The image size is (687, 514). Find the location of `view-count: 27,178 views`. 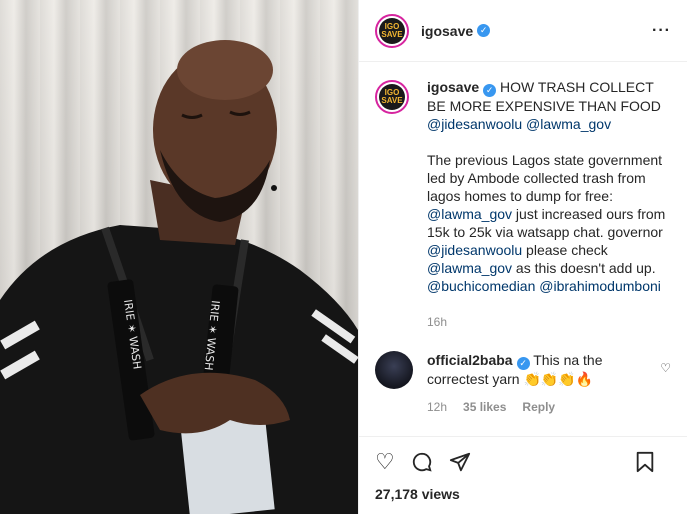

view-count: 27,178 views is located at coordinates (523, 500).